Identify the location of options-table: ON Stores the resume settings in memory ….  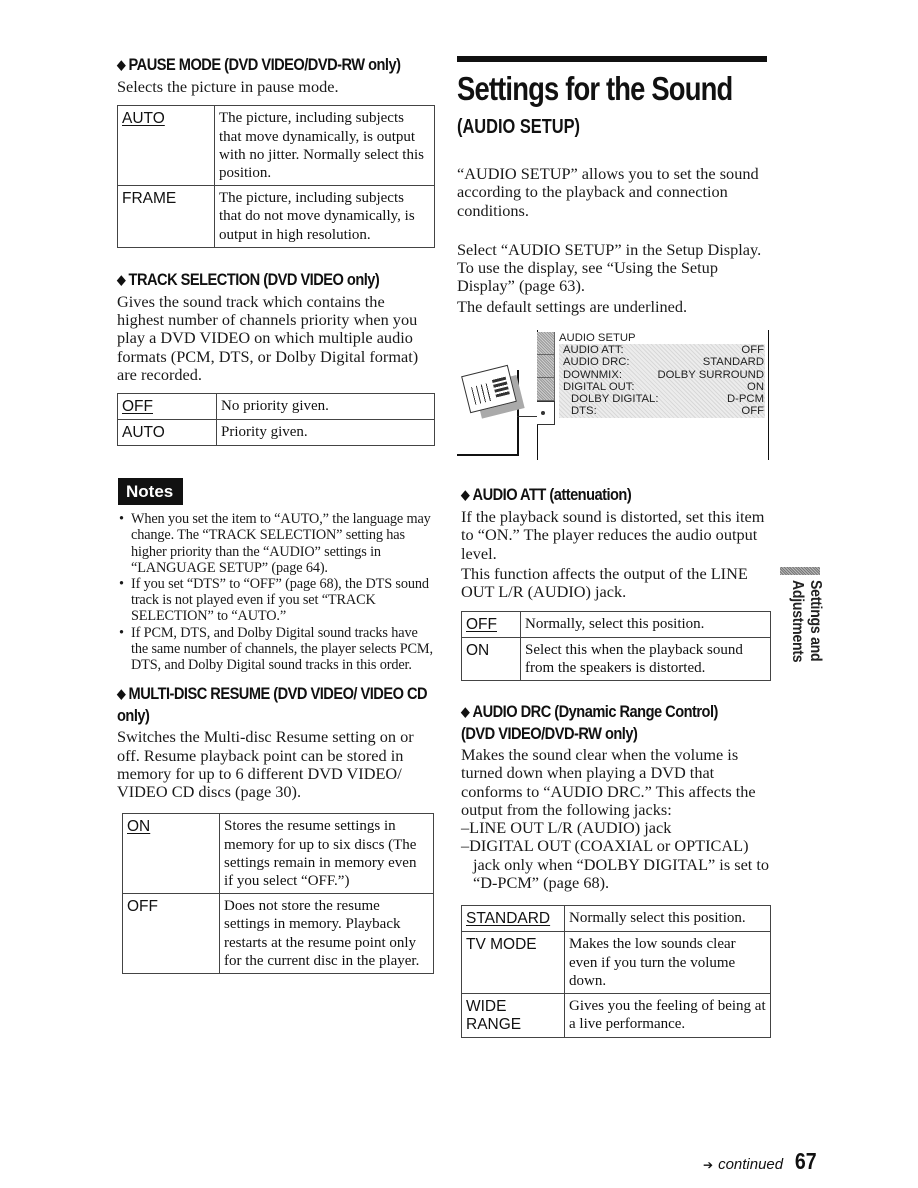
(278, 894).